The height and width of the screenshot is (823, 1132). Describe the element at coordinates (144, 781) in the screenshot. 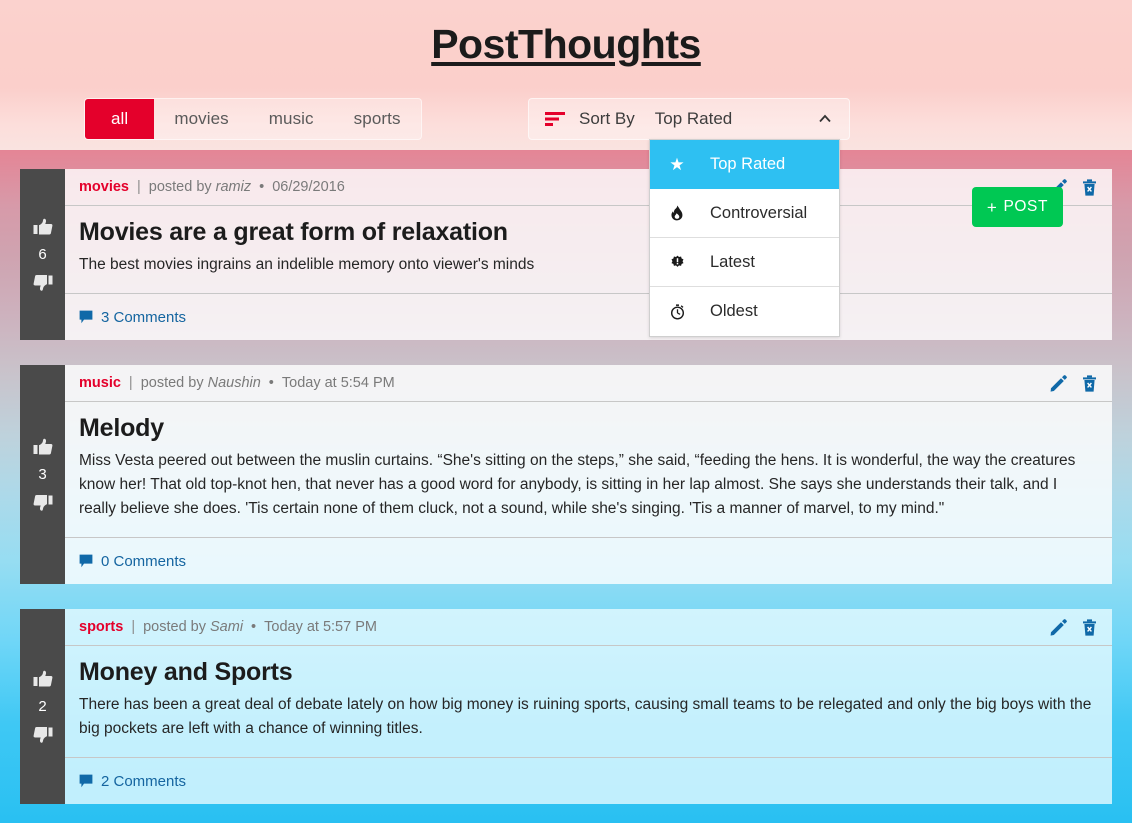

I see `comments-count-label: 2 Comments` at that location.